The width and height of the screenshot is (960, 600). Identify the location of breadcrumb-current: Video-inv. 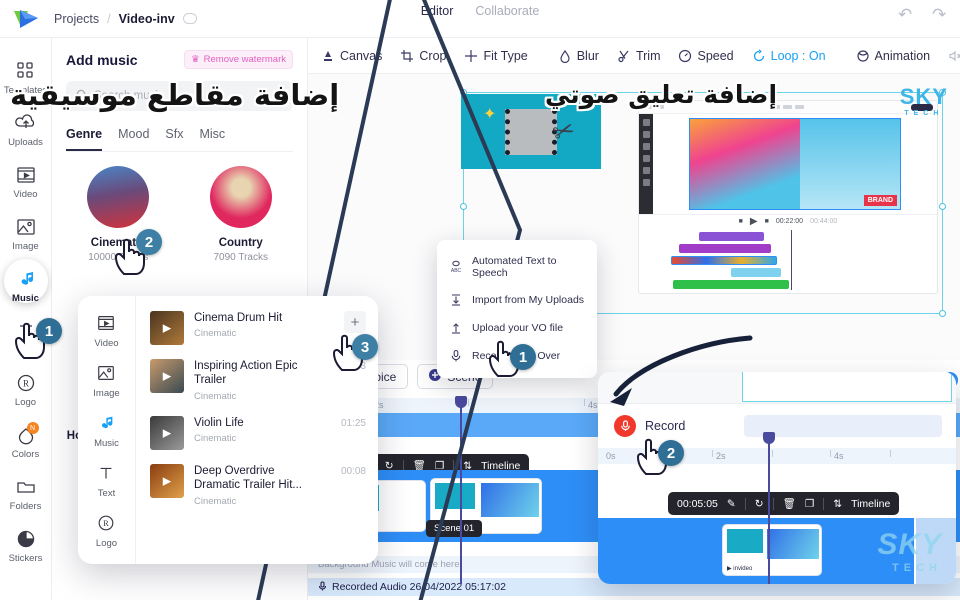
(147, 19).